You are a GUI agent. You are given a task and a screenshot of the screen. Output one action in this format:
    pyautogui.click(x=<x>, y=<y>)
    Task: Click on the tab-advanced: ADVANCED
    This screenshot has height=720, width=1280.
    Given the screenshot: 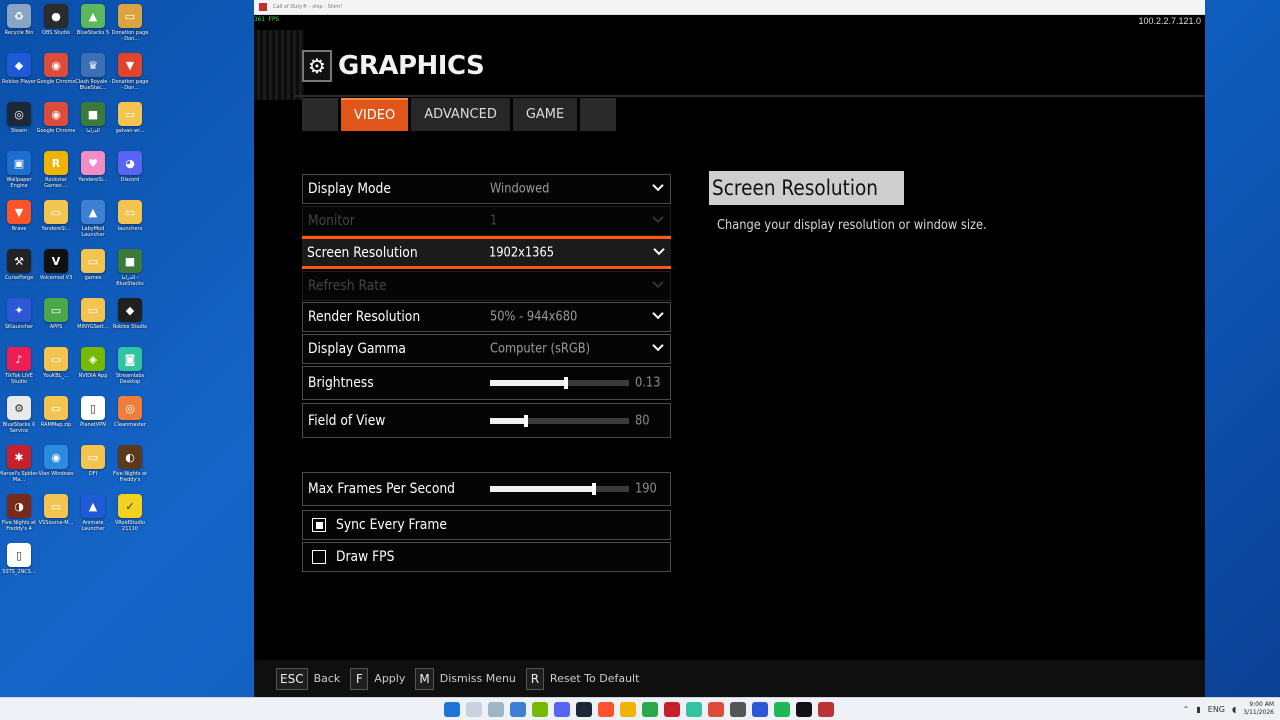 What is the action you would take?
    pyautogui.click(x=460, y=114)
    